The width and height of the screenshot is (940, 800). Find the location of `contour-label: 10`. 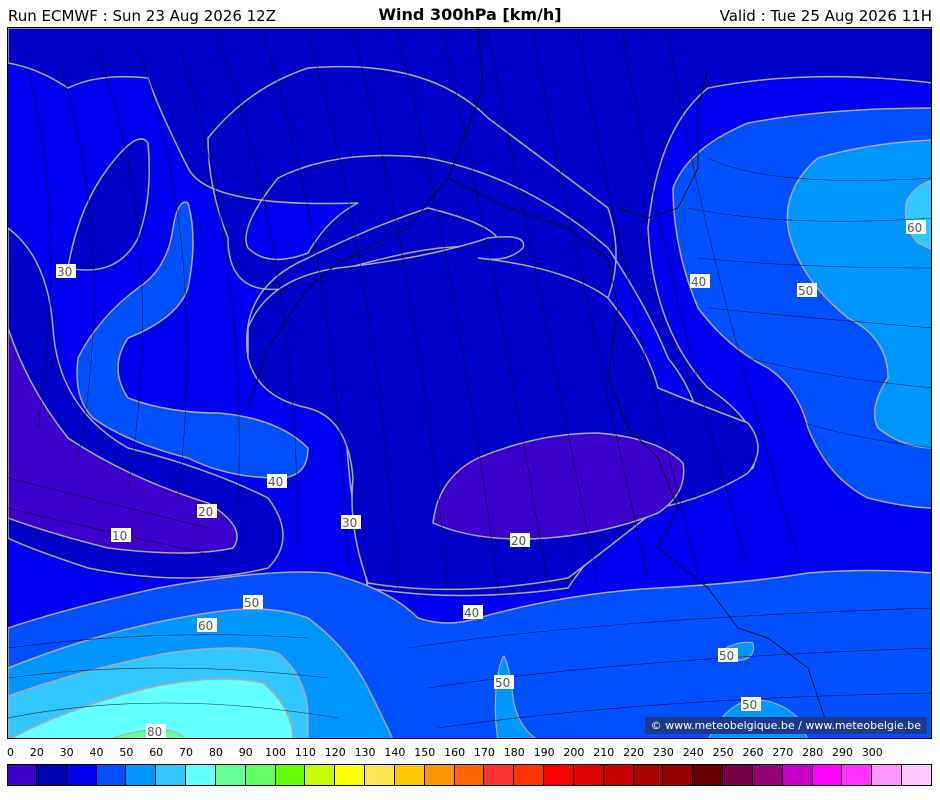

contour-label: 10 is located at coordinates (119, 536).